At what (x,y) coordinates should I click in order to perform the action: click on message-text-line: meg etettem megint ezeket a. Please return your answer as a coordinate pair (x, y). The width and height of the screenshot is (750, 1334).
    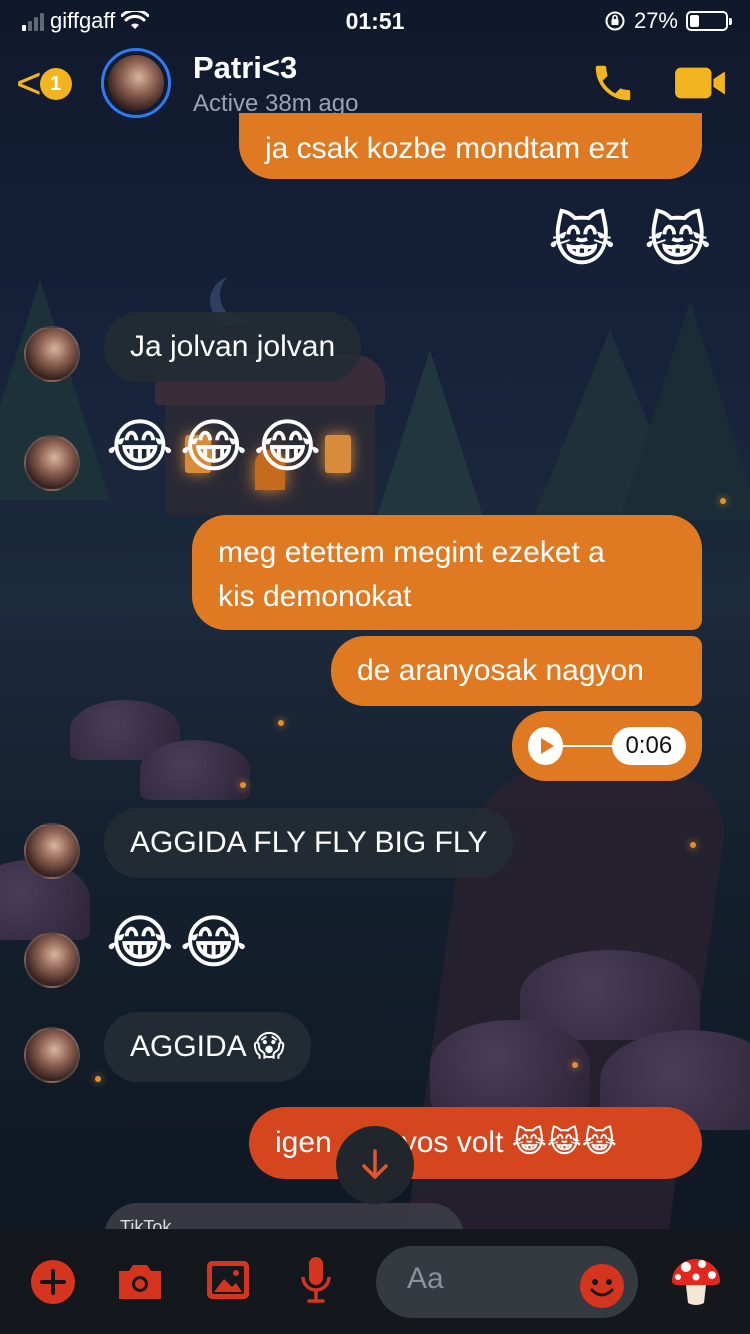
    Looking at the image, I should click on (411, 552).